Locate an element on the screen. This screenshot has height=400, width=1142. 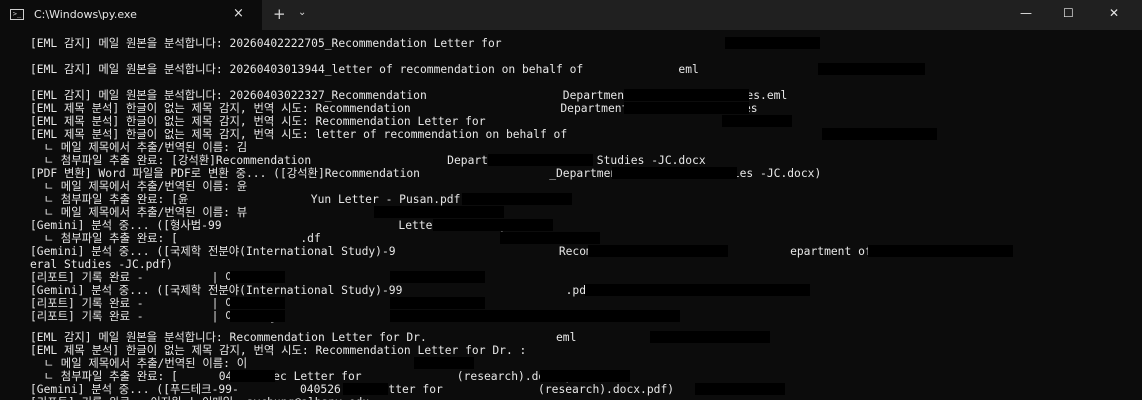
minimize-button: — is located at coordinates (1026, 13).